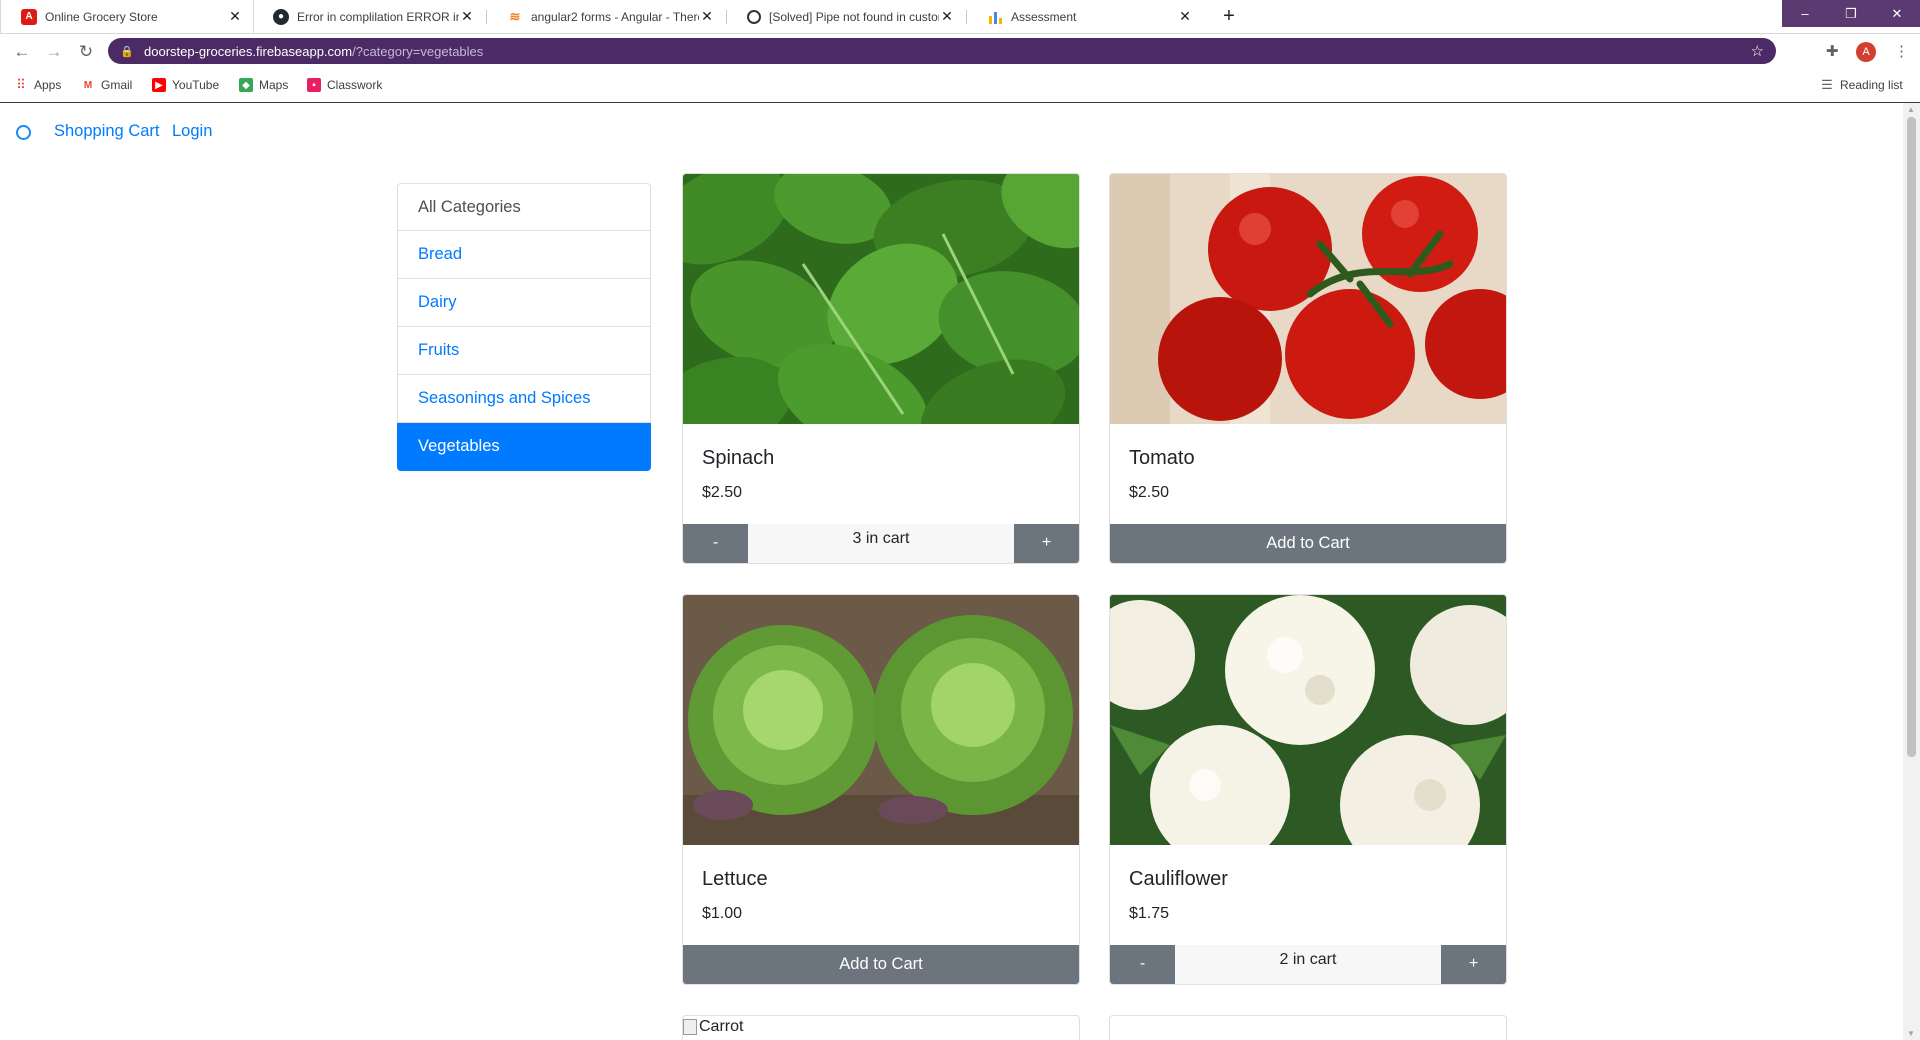  Describe the element at coordinates (1911, 437) in the screenshot. I see `scrollbar-thumb` at that location.